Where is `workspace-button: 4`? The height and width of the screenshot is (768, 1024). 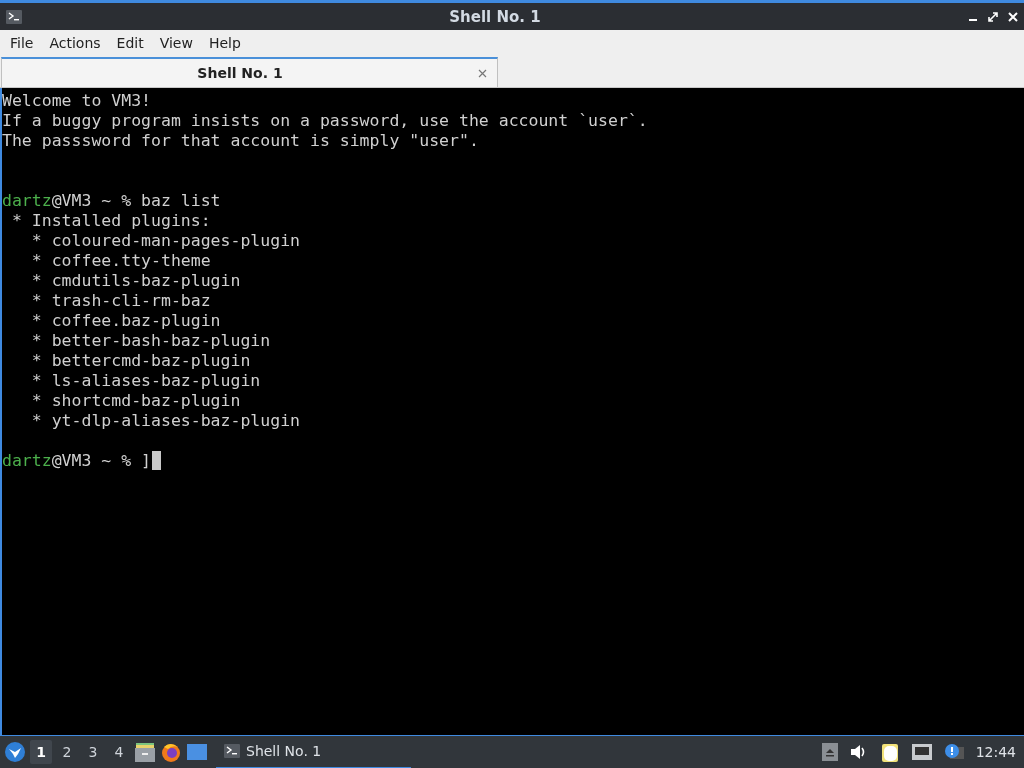 workspace-button: 4 is located at coordinates (119, 752).